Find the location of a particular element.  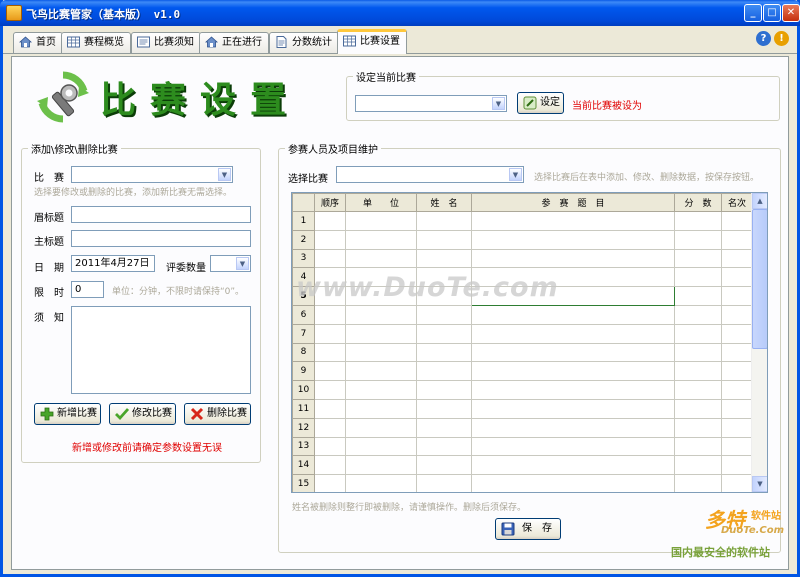

time-limit-field: 0 is located at coordinates (87, 289).